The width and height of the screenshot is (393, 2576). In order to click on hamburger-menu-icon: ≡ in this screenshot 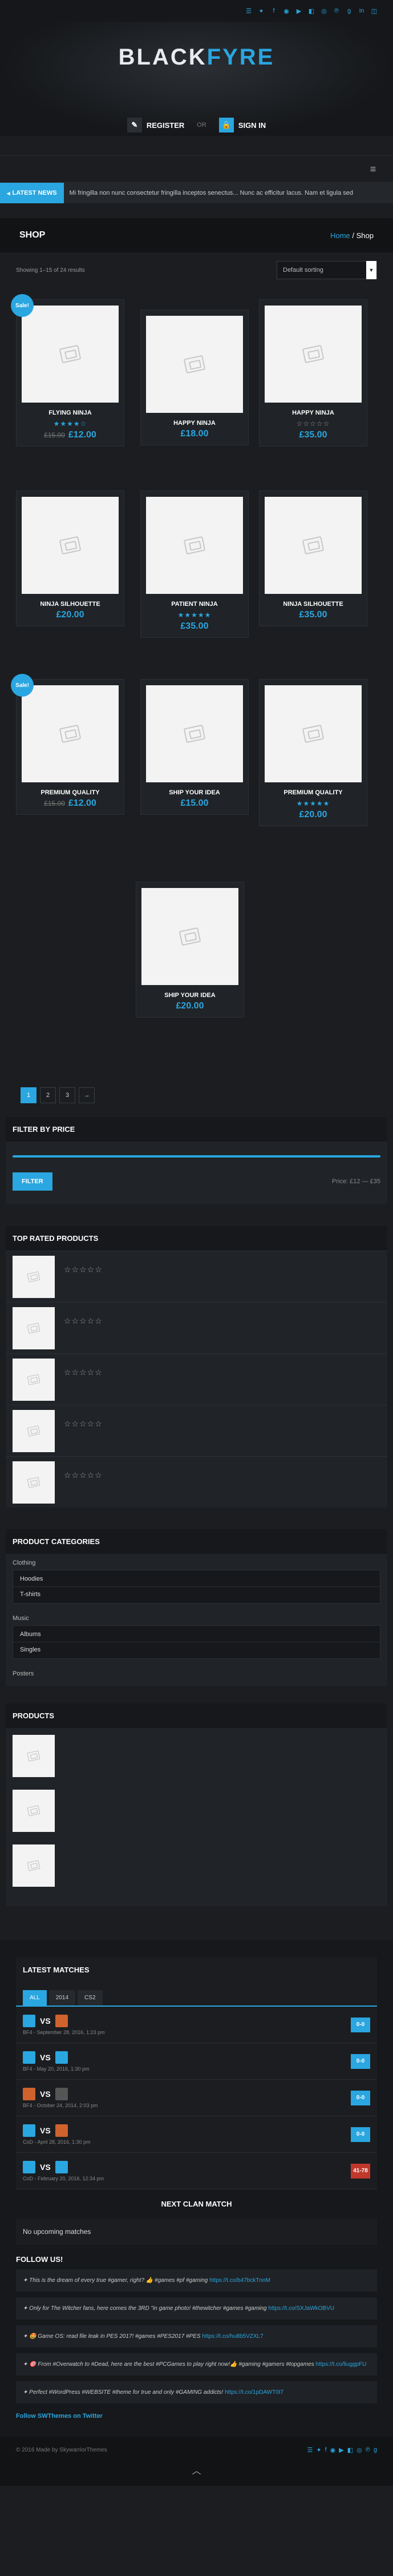, I will do `click(373, 169)`.